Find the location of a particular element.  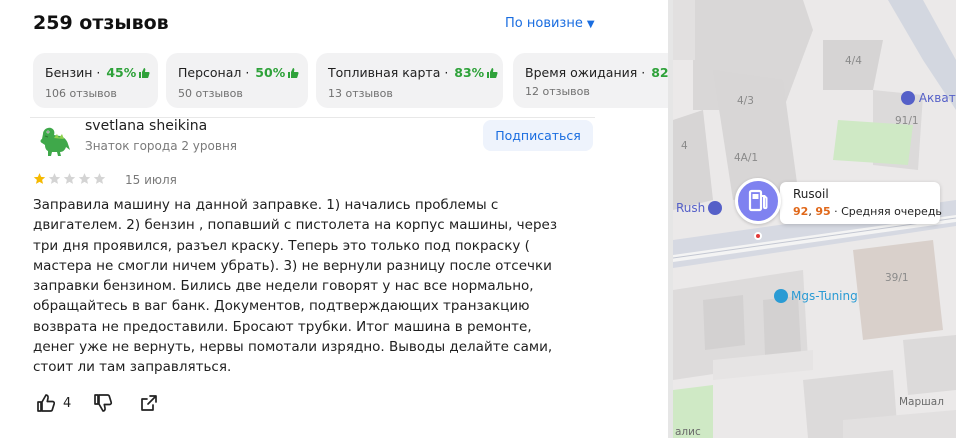

thumb-down-icon is located at coordinates (103, 403).